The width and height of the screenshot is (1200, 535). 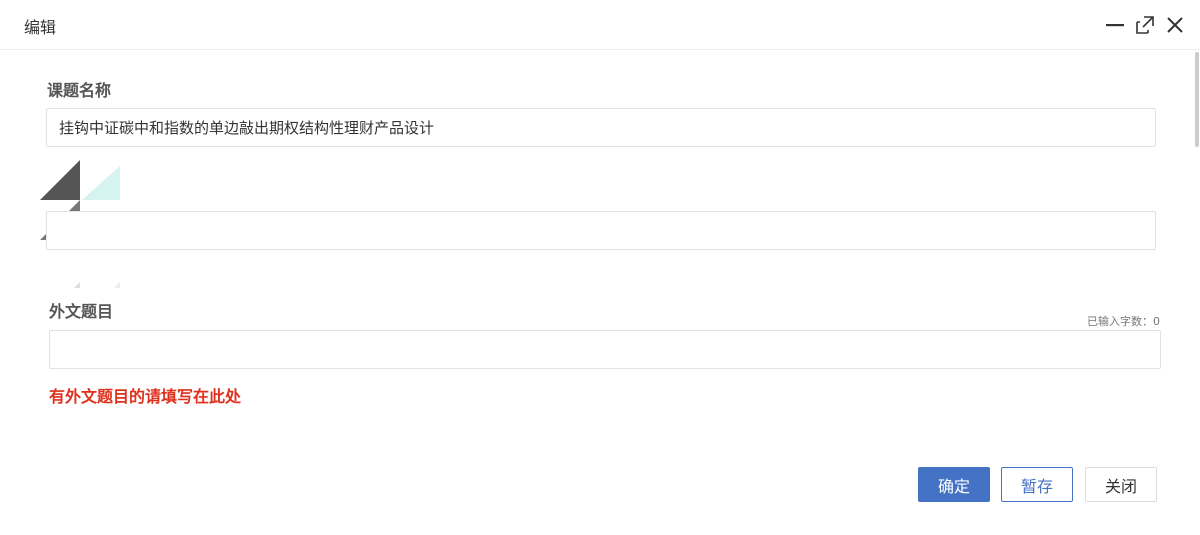 I want to click on save-draft-button: 暂存, so click(x=1037, y=484).